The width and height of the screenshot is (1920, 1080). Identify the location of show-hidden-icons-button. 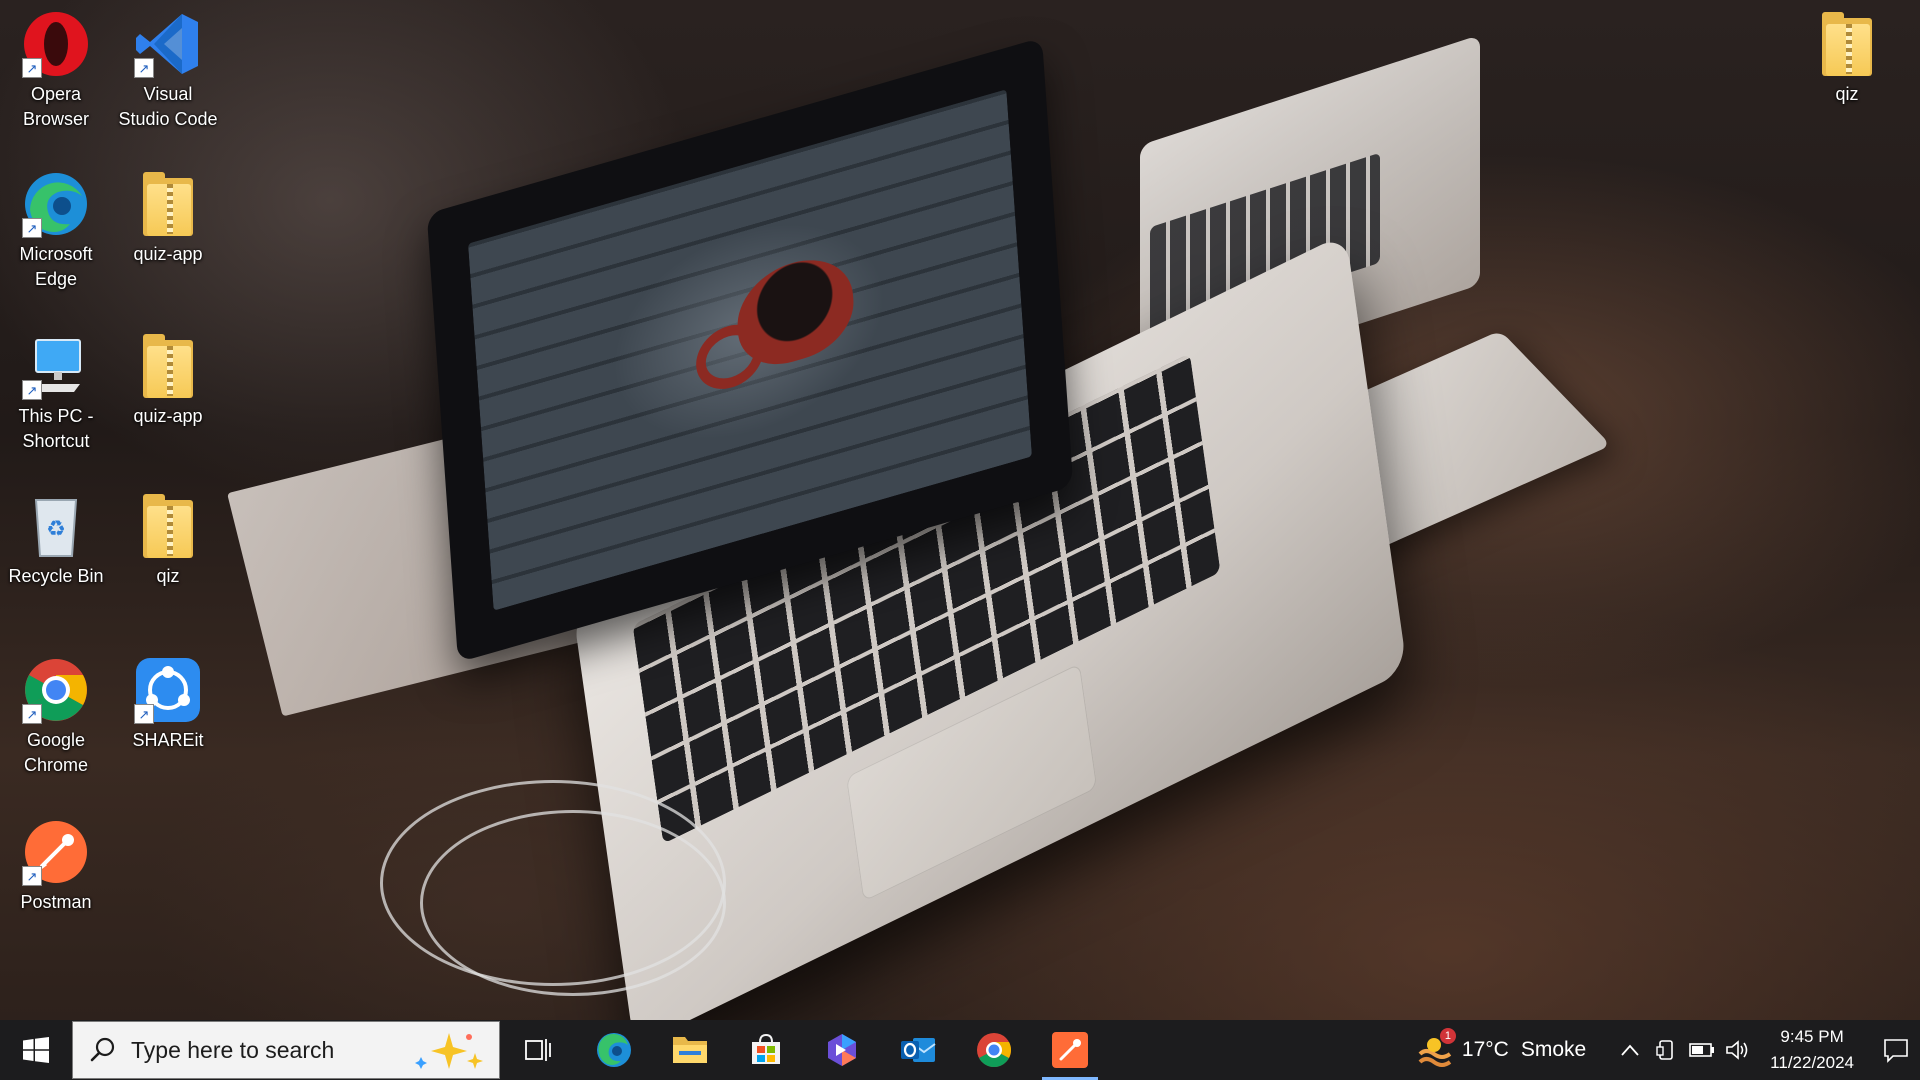
(1630, 1050).